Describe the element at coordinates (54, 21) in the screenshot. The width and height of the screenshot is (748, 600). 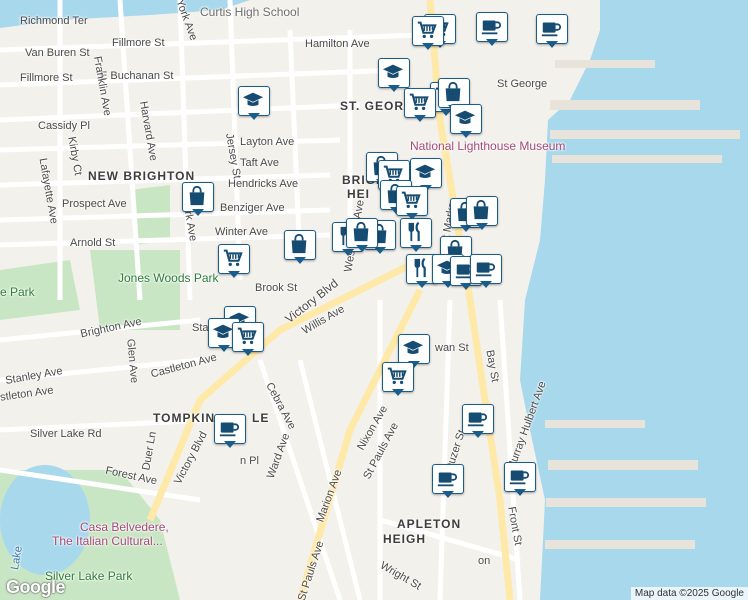
I see `label-richmond-ter: Richmond Ter` at that location.